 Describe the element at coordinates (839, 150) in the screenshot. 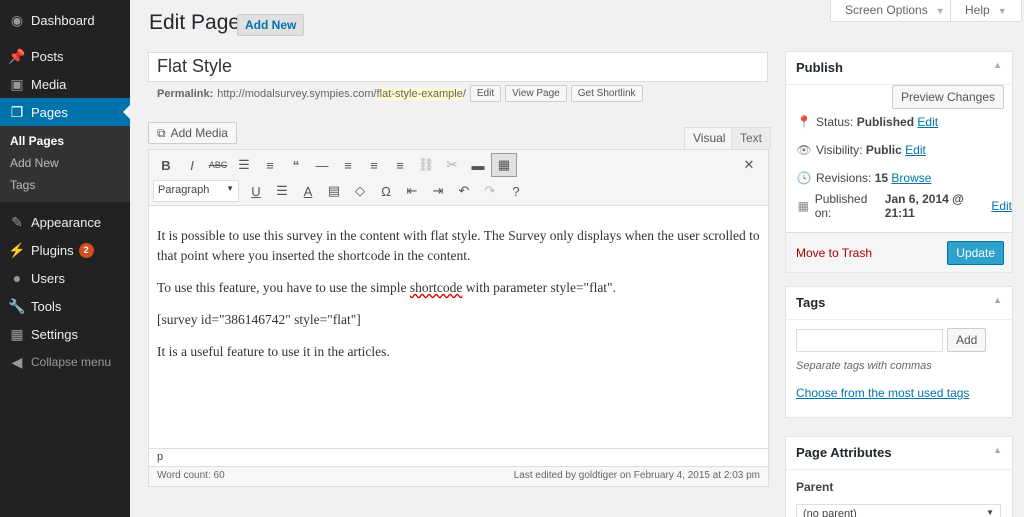

I see `visibility-label: Visibility:` at that location.